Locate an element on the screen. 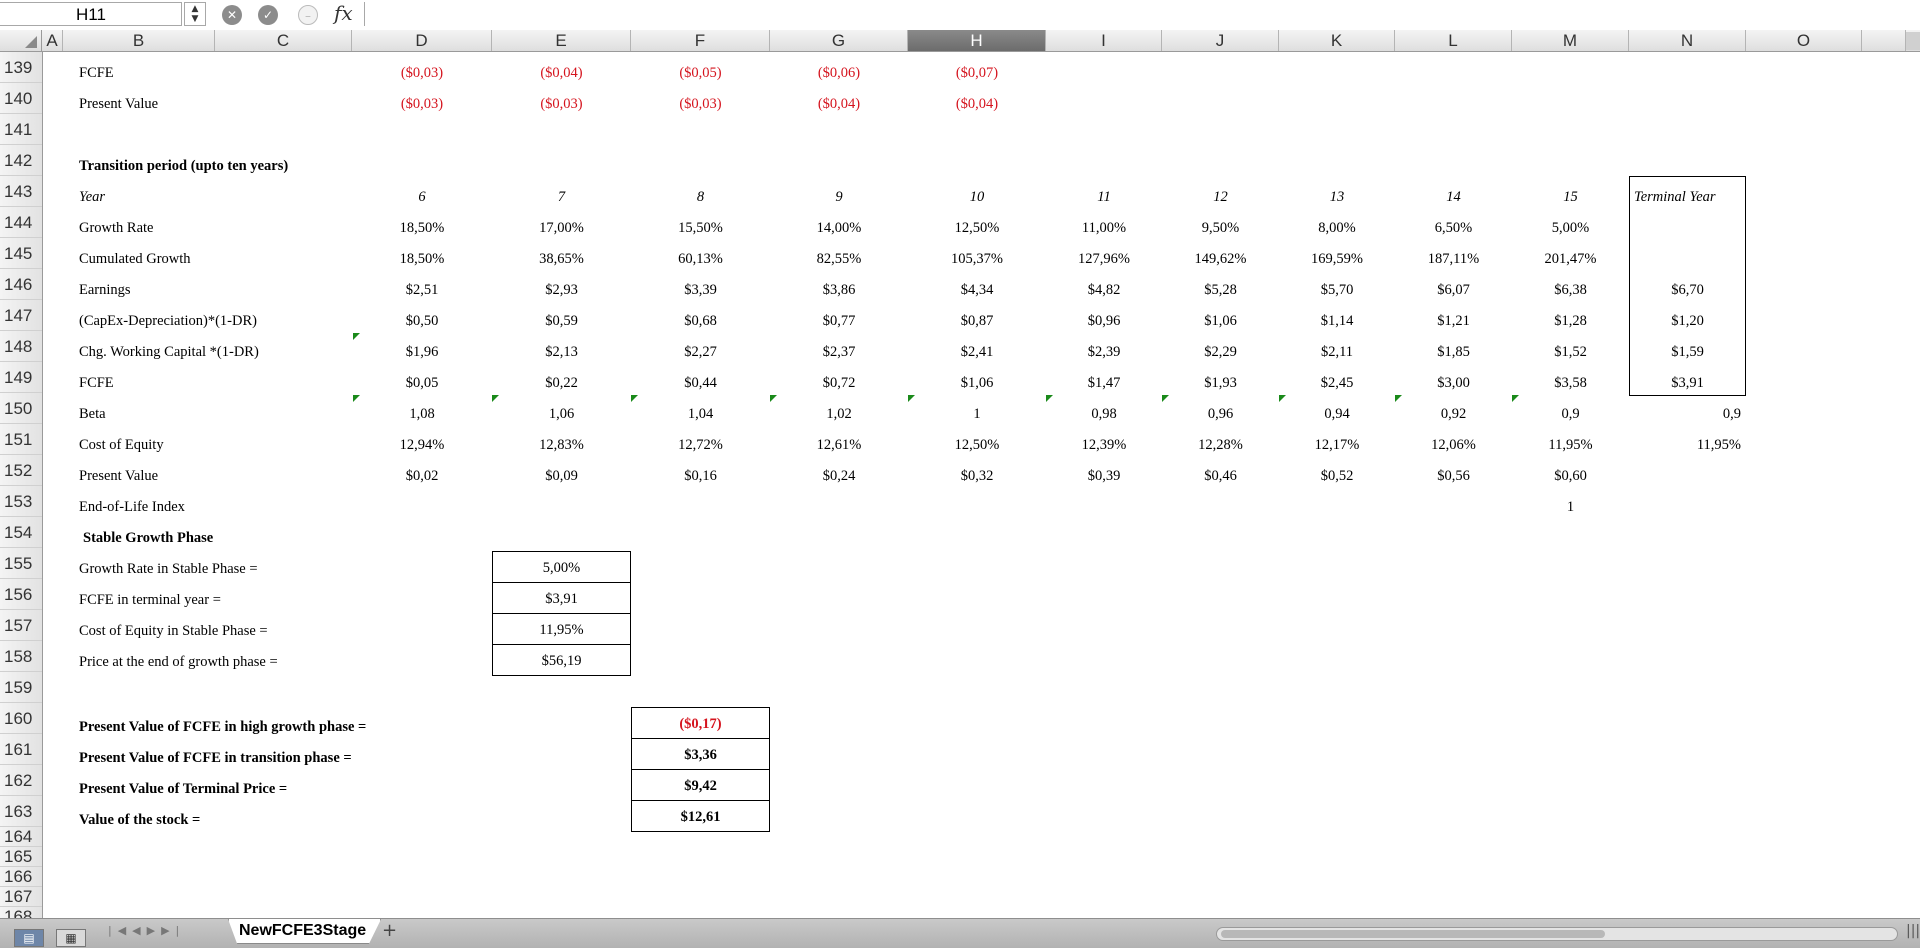  row-header: 163 is located at coordinates (21, 811).